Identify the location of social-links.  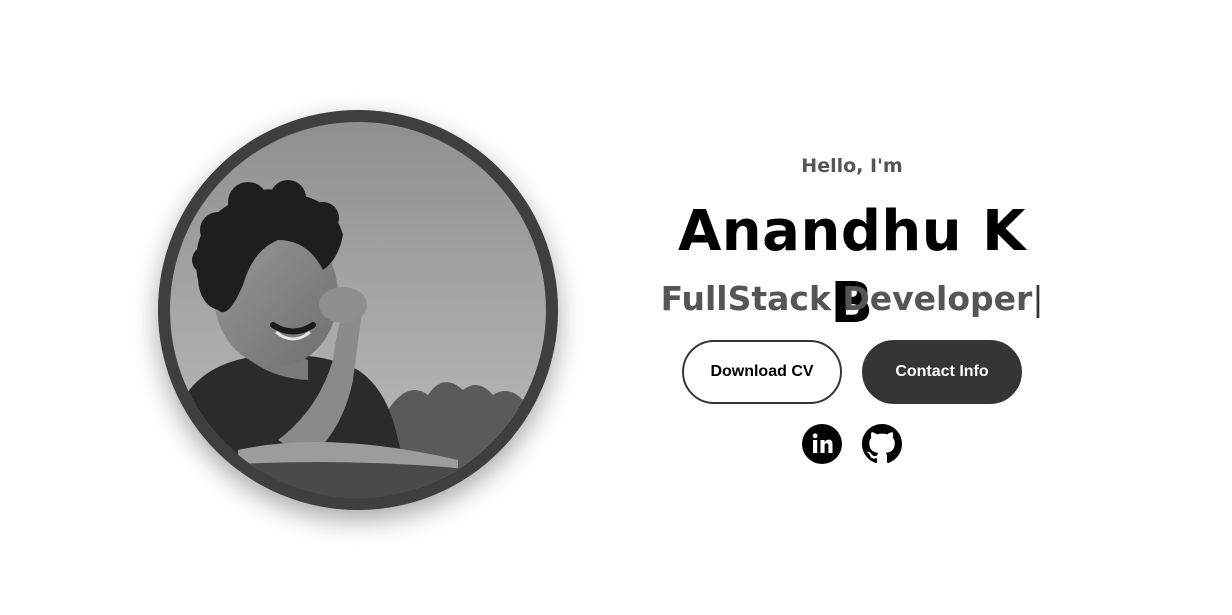
(852, 444).